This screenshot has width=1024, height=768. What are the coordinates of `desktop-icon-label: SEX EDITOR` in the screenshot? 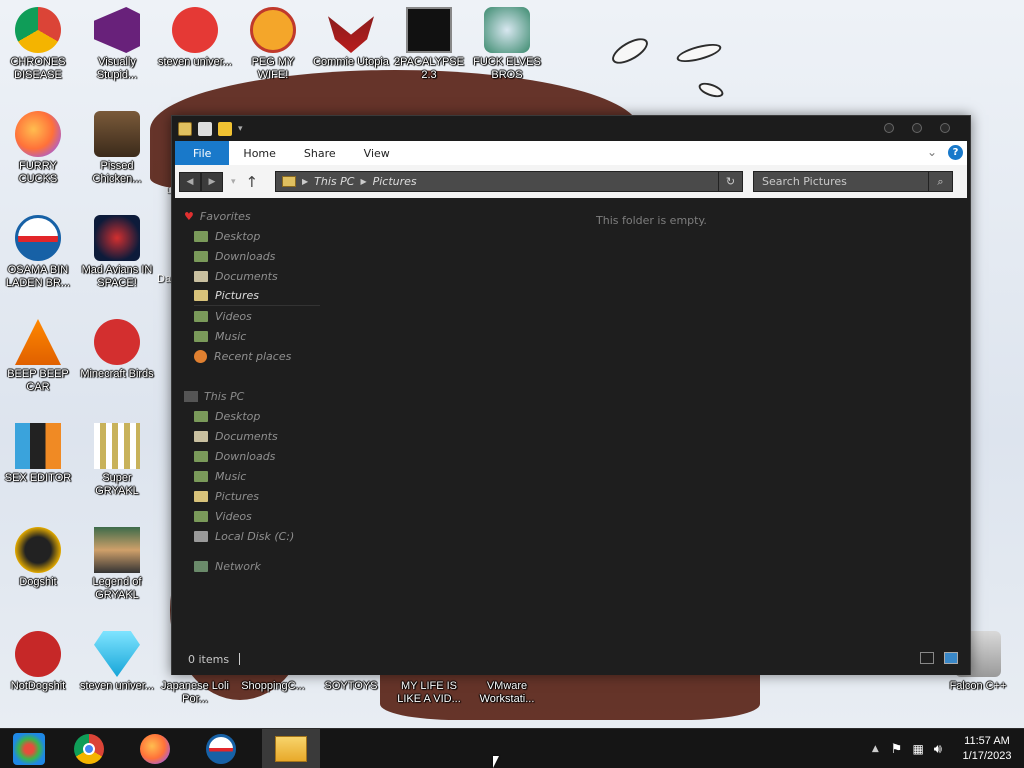 It's located at (38, 478).